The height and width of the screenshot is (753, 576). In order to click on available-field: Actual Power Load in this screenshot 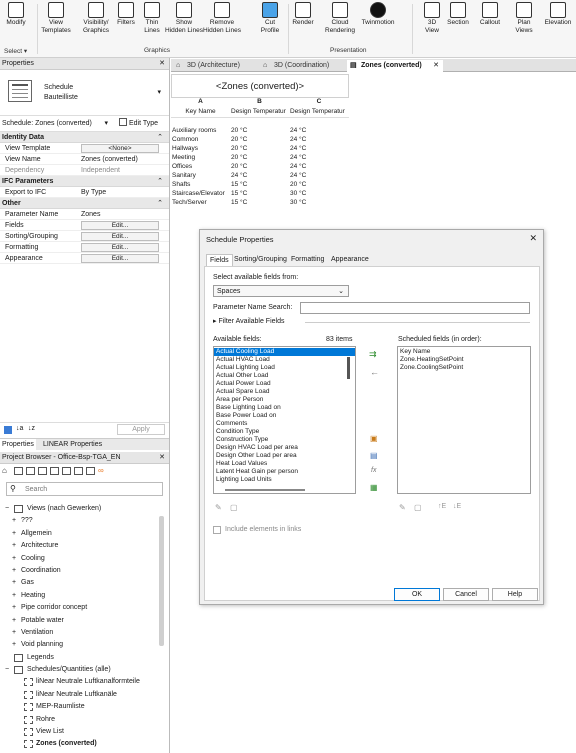, I will do `click(284, 384)`.